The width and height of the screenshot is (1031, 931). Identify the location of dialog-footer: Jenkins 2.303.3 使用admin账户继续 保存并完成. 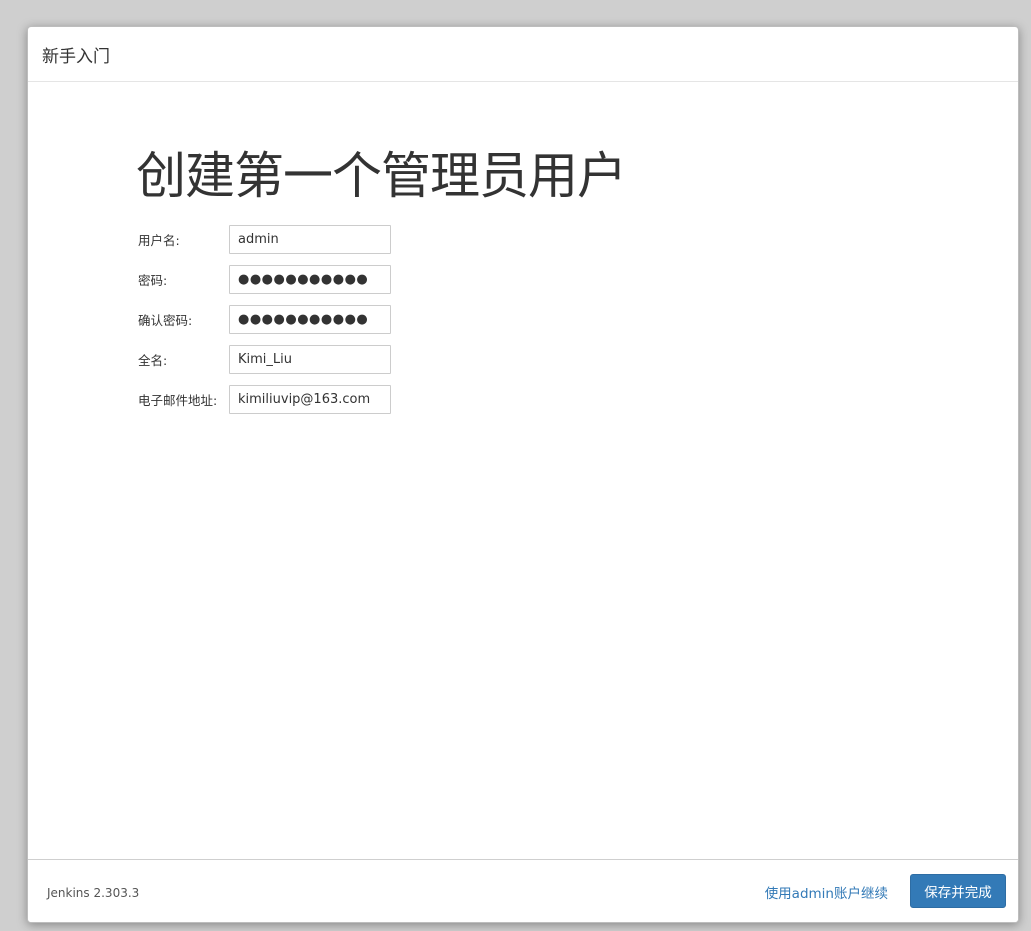
(523, 890).